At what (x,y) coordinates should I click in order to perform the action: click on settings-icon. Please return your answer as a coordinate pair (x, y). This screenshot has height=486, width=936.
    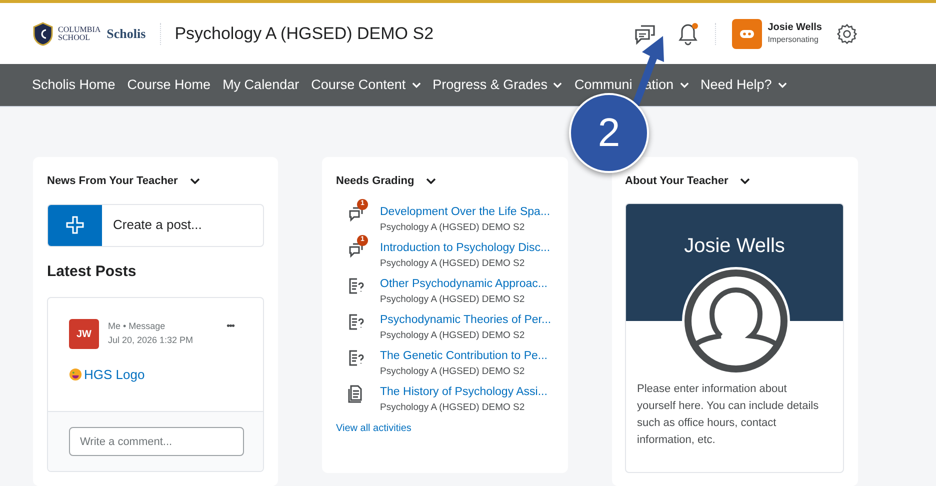
    Looking at the image, I should click on (847, 33).